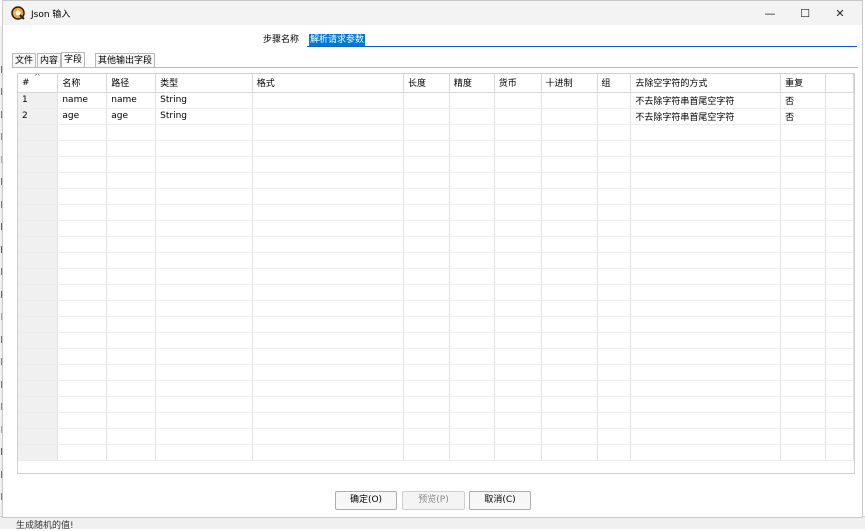 The width and height of the screenshot is (865, 531). I want to click on column-header-trim-type: 去除空字符的方式, so click(706, 83).